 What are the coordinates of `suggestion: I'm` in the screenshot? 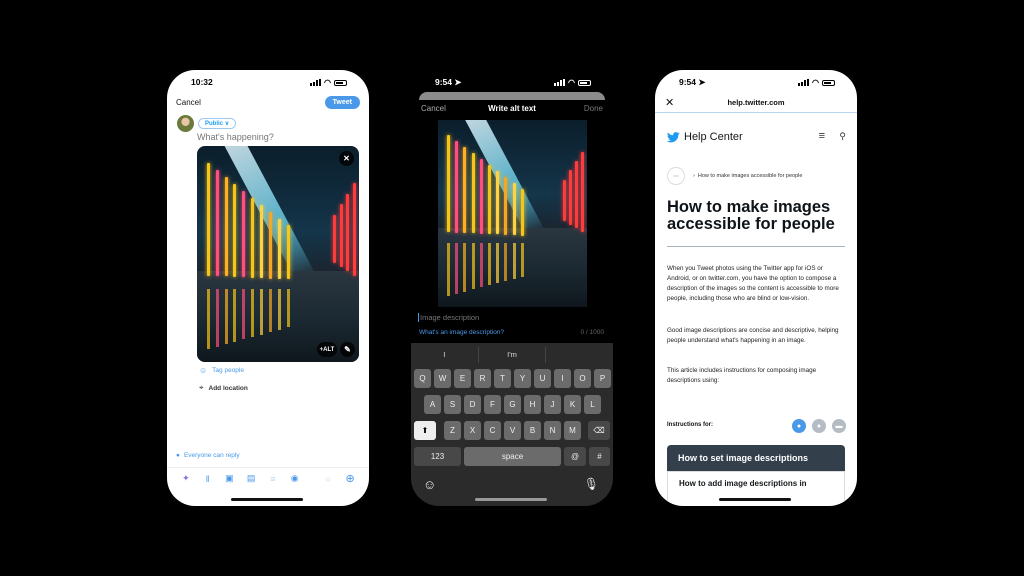 It's located at (513, 355).